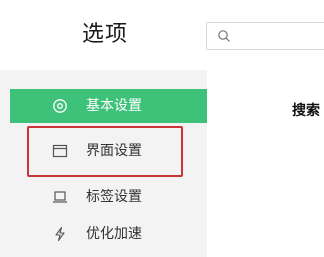 This screenshot has width=324, height=257. I want to click on search-icon, so click(224, 36).